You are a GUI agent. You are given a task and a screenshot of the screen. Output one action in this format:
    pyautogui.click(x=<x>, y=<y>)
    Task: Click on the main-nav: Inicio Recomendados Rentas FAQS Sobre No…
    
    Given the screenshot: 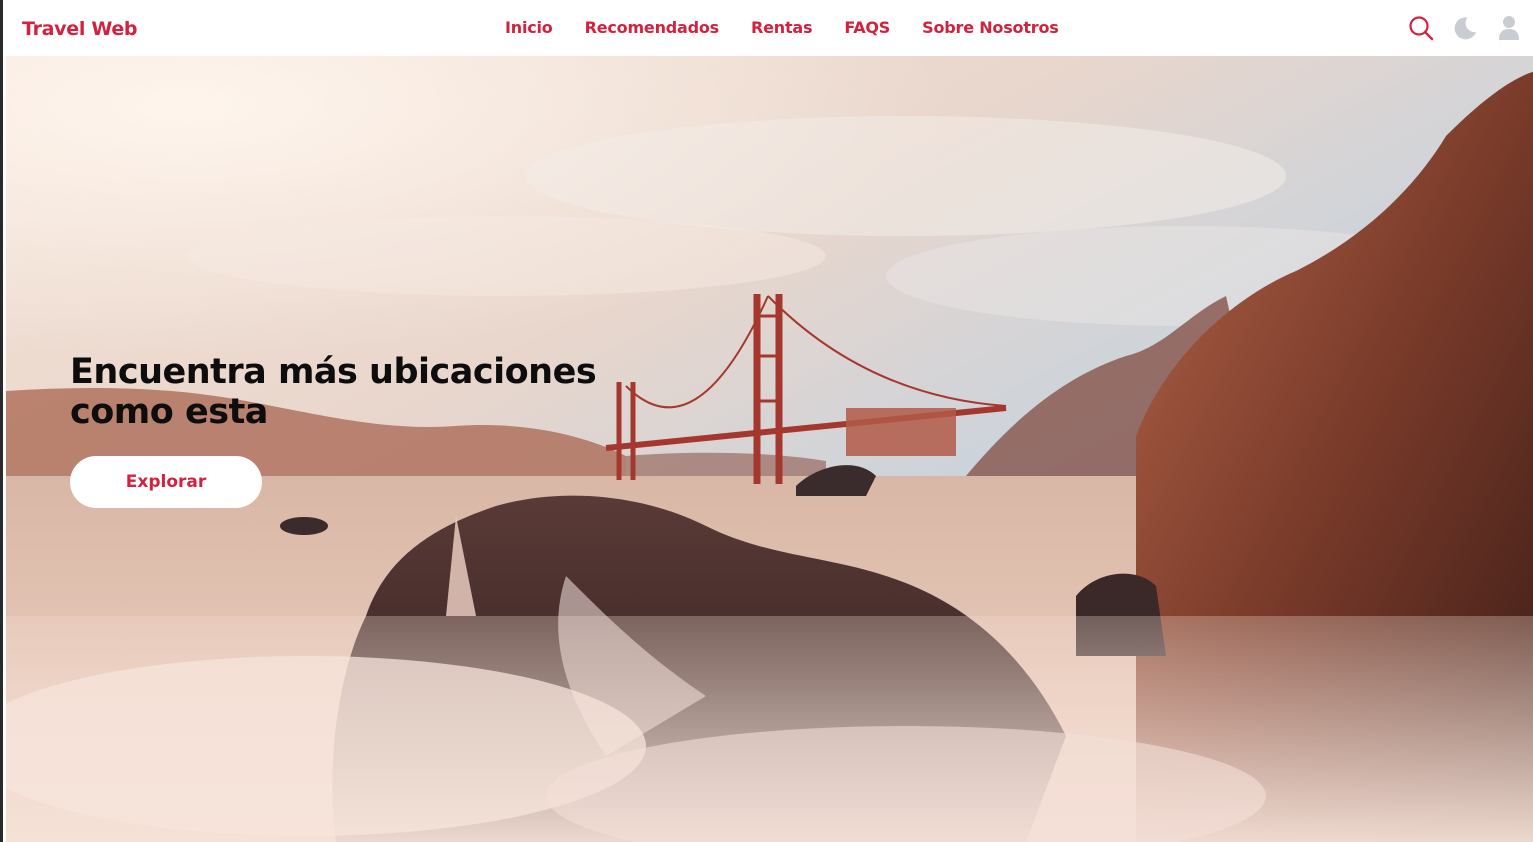 What is the action you would take?
    pyautogui.click(x=782, y=27)
    